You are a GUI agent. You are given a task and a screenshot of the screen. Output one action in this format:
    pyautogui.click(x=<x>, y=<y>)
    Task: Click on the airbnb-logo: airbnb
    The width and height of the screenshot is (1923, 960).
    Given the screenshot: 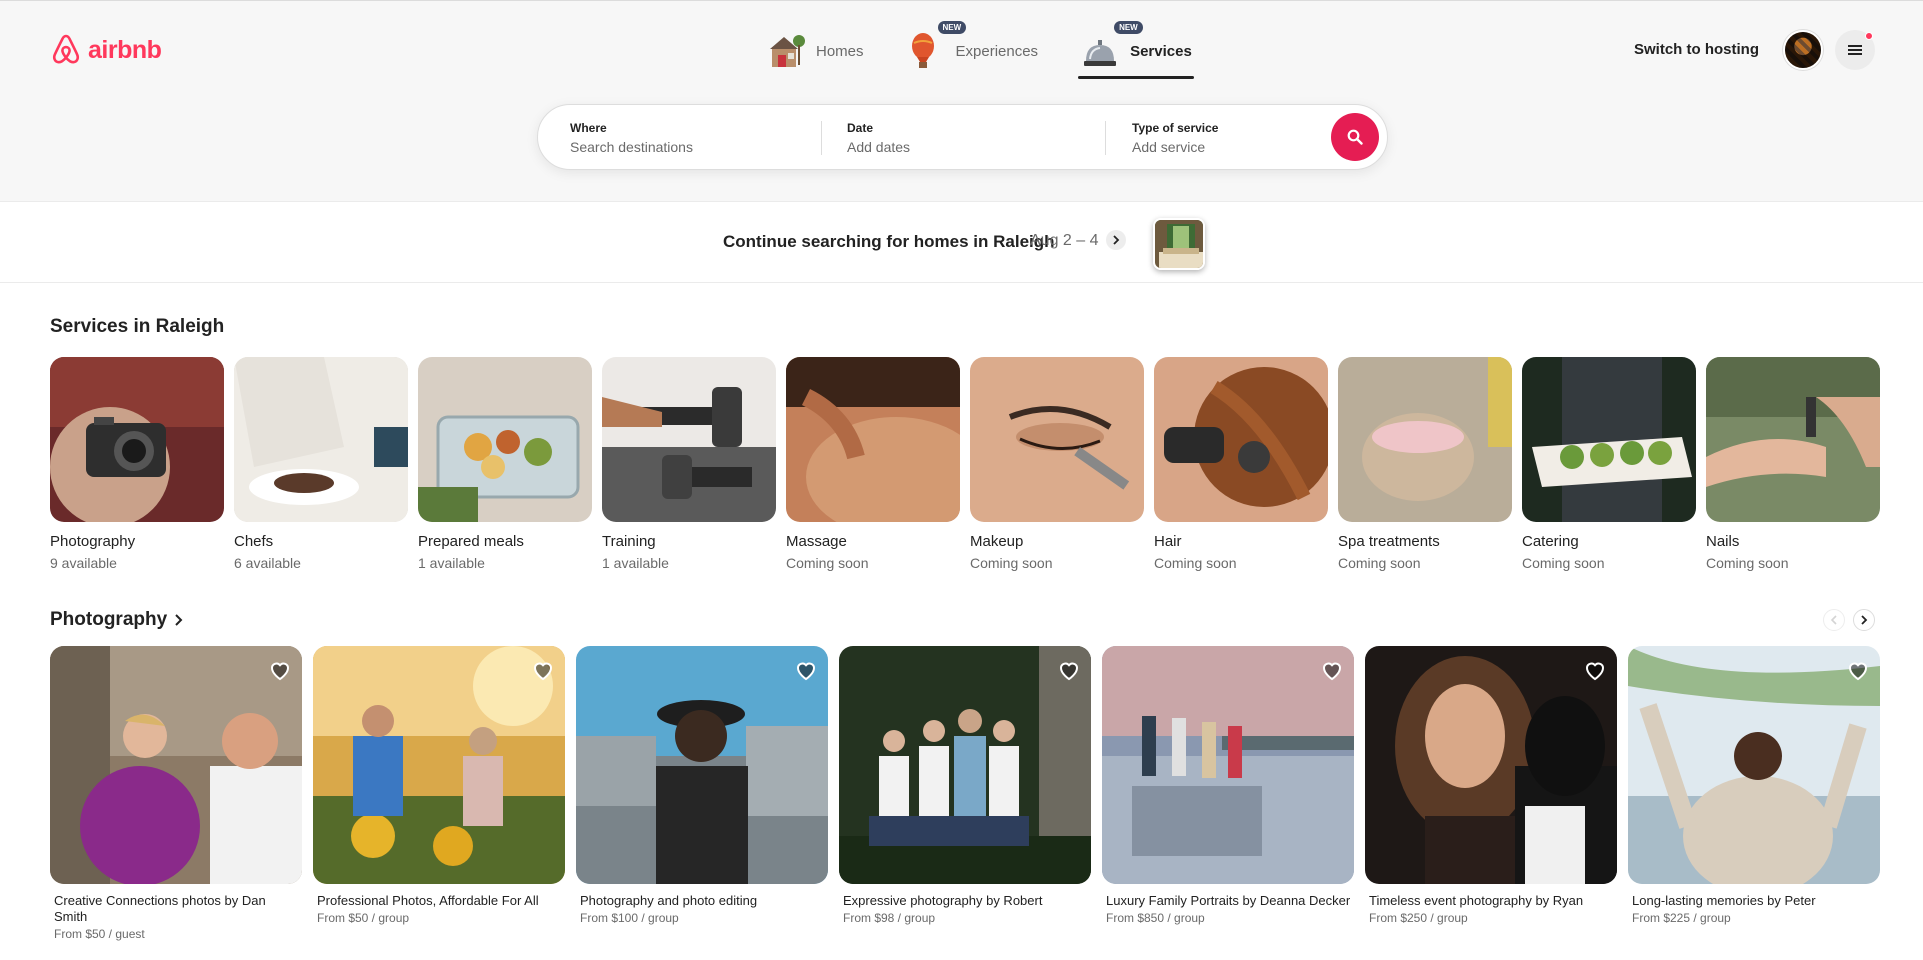 What is the action you would take?
    pyautogui.click(x=106, y=50)
    